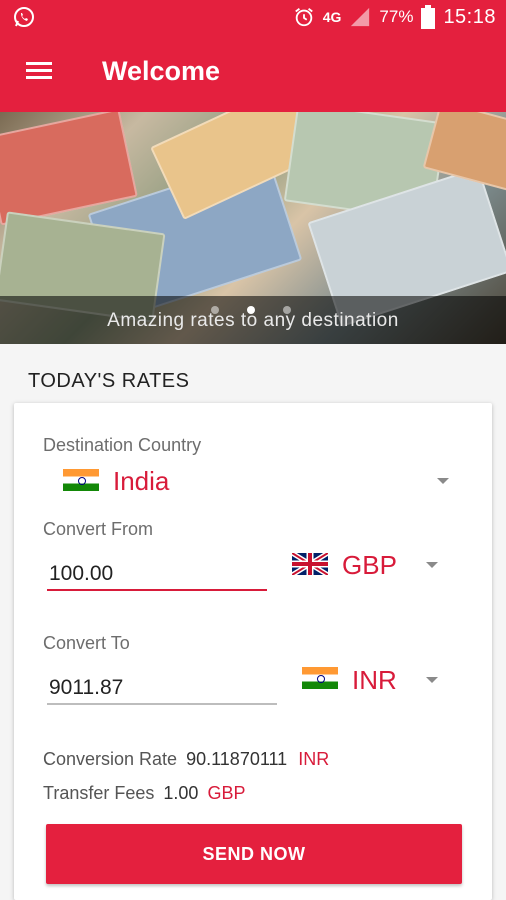 The height and width of the screenshot is (900, 506). Describe the element at coordinates (141, 481) in the screenshot. I see `destination-value: India` at that location.